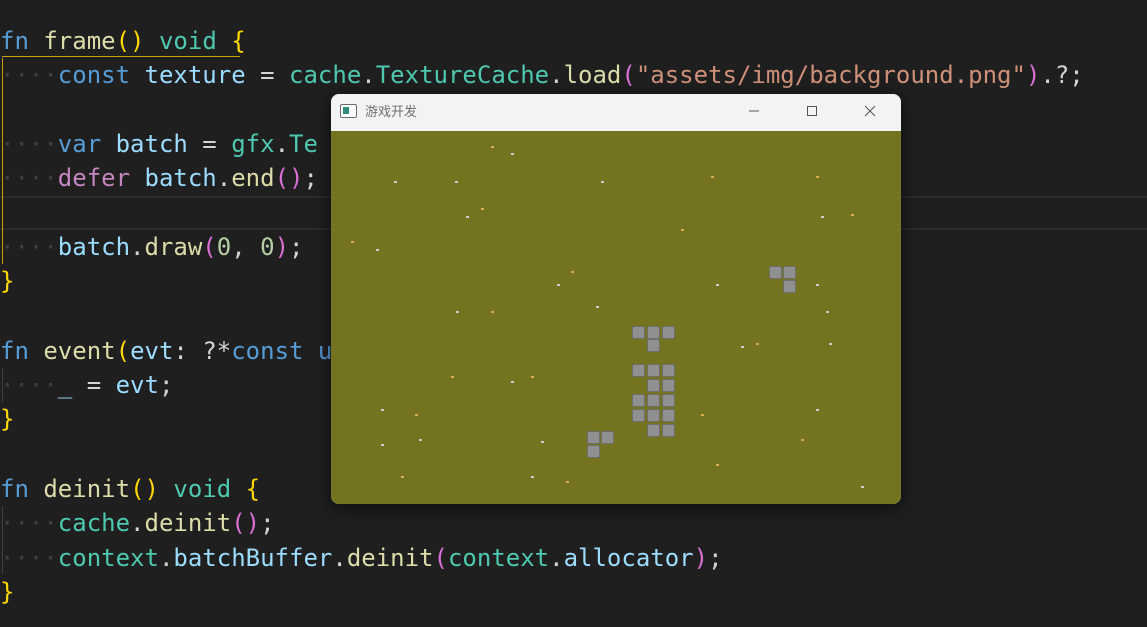 This screenshot has height=627, width=1147. I want to click on close-icon, so click(870, 110).